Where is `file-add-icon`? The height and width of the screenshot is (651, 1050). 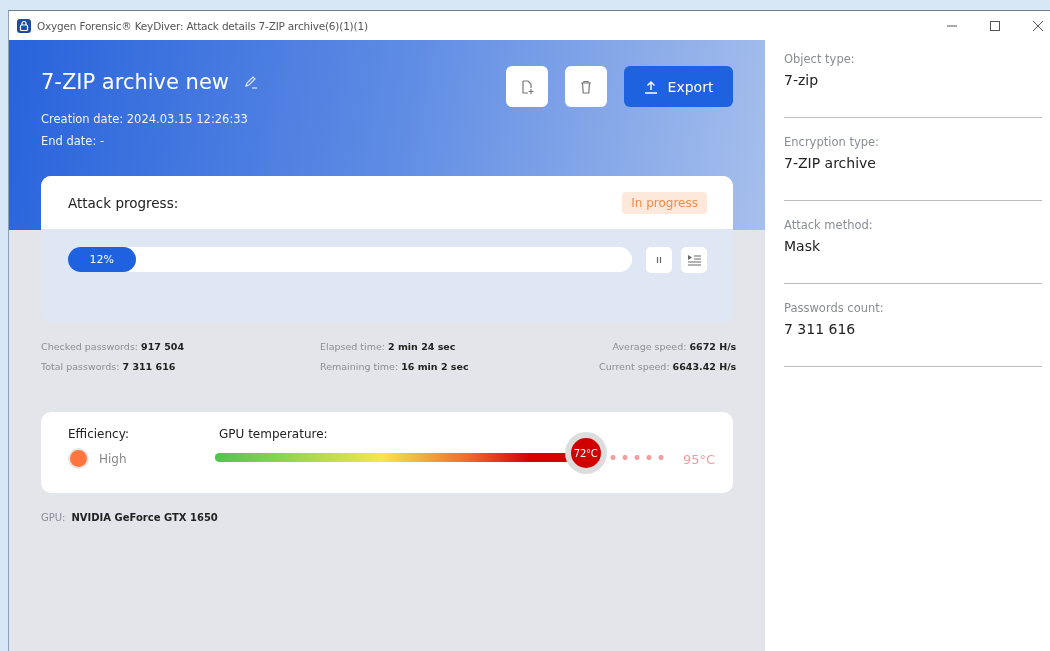 file-add-icon is located at coordinates (527, 86).